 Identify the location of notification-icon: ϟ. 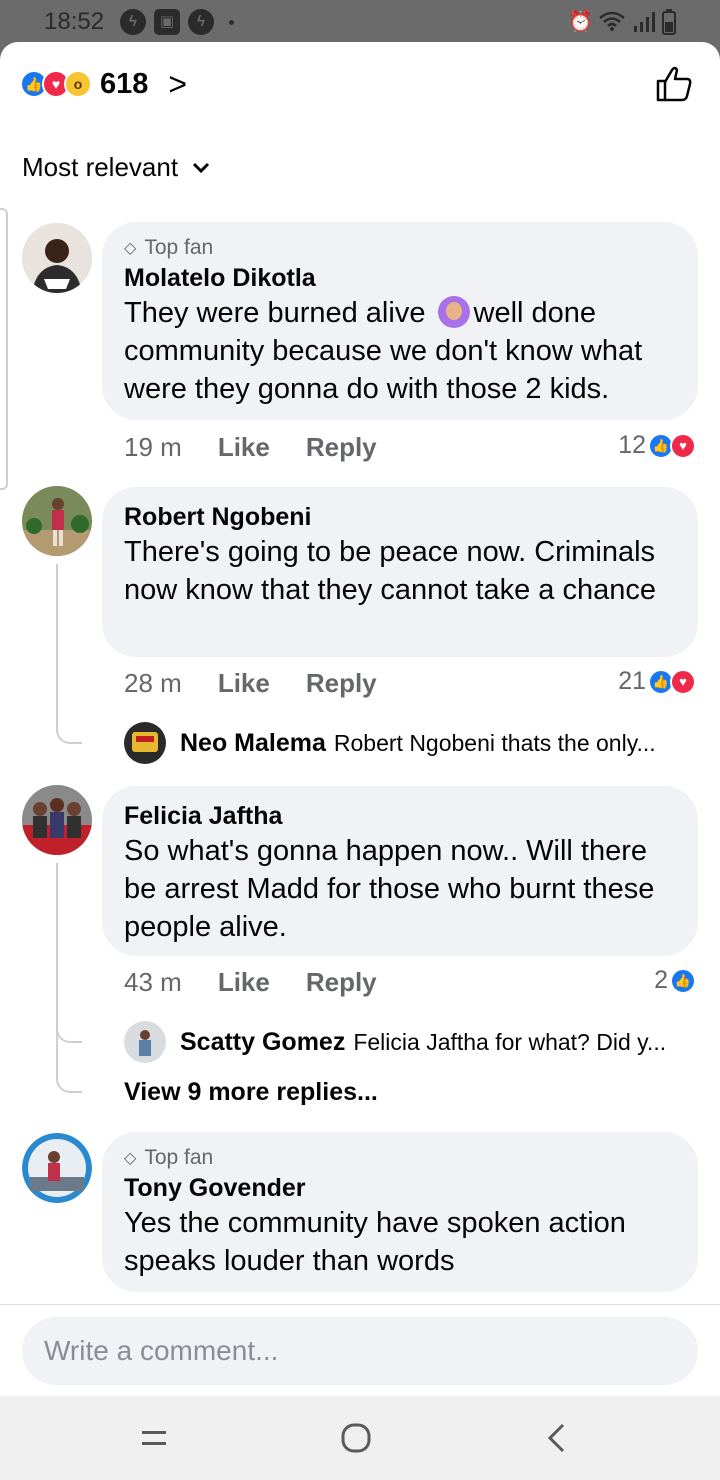
(201, 22).